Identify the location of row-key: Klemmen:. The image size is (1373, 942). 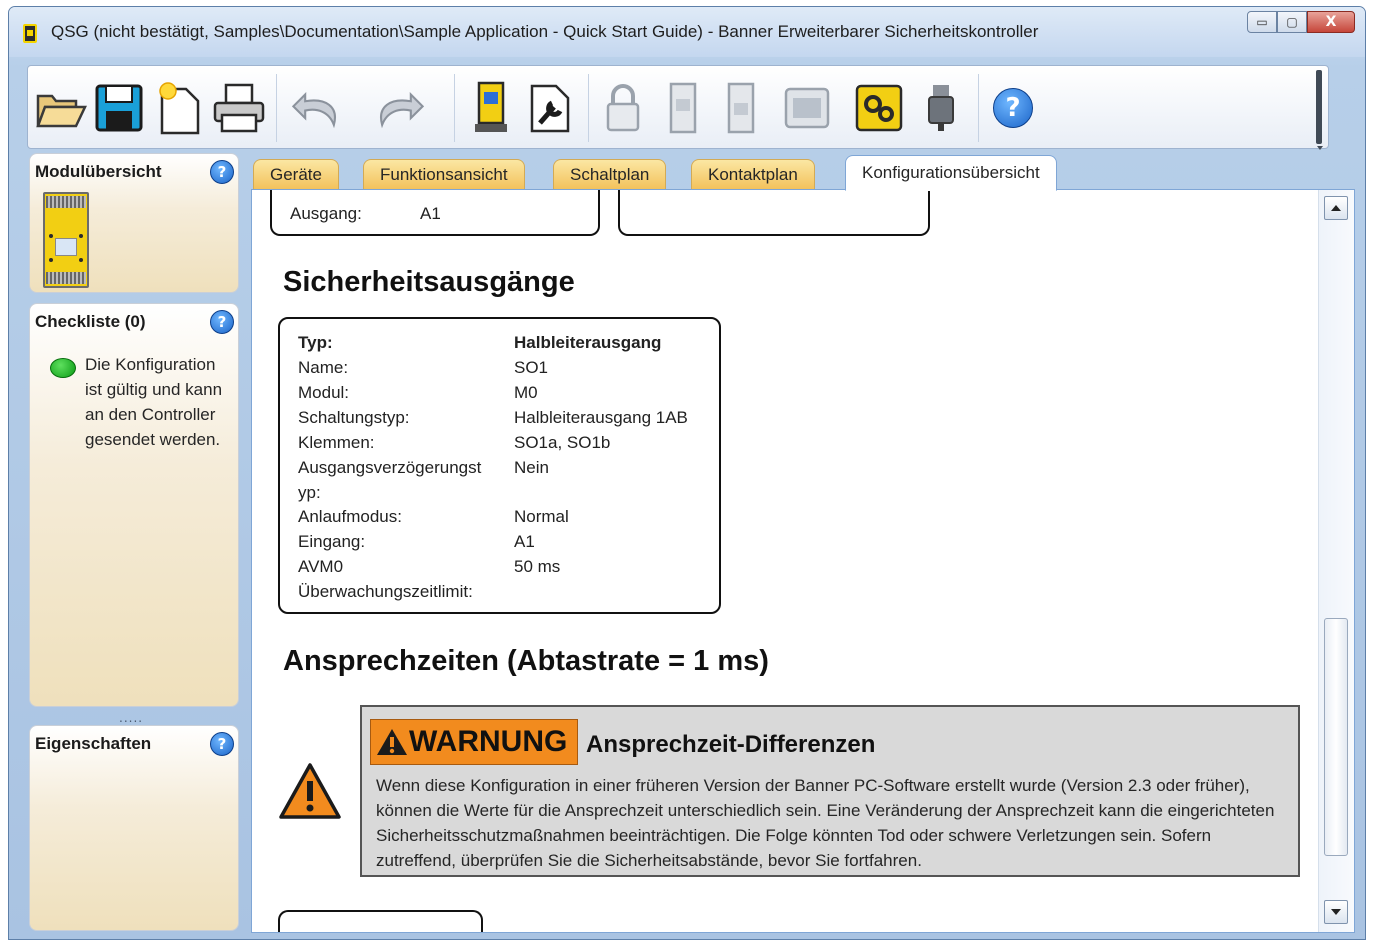
(336, 442).